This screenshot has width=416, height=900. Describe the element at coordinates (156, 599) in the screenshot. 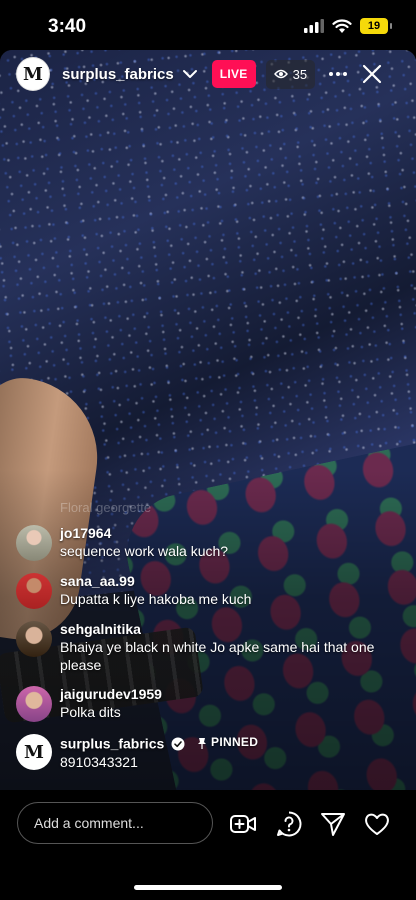

I see `comment-text: Dupatta k liye hakoba me kuch` at that location.